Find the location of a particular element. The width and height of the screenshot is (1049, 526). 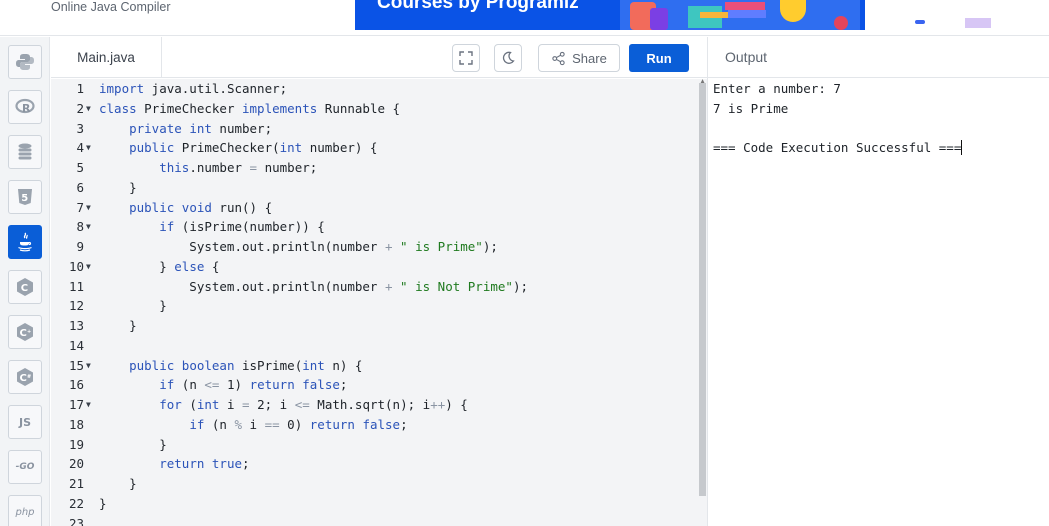

line-number: 21 is located at coordinates (76, 483).